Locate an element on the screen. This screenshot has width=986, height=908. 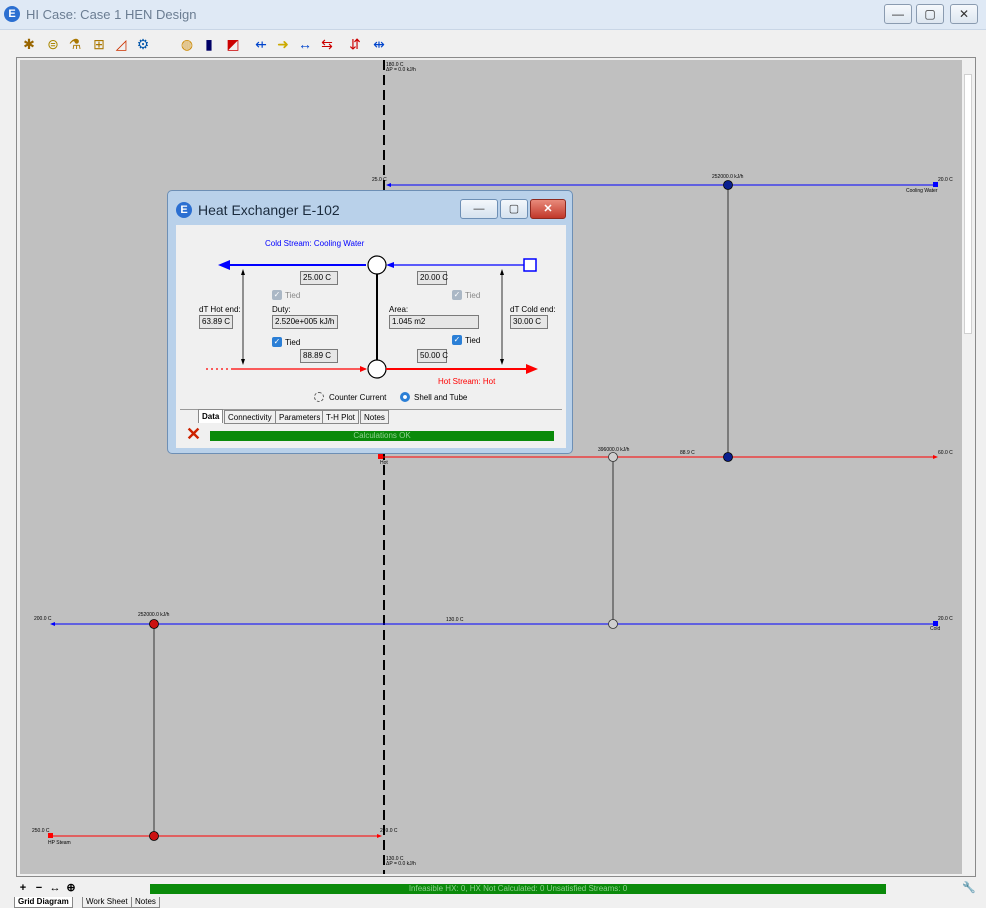
e102-hot-node is located at coordinates (728, 457).